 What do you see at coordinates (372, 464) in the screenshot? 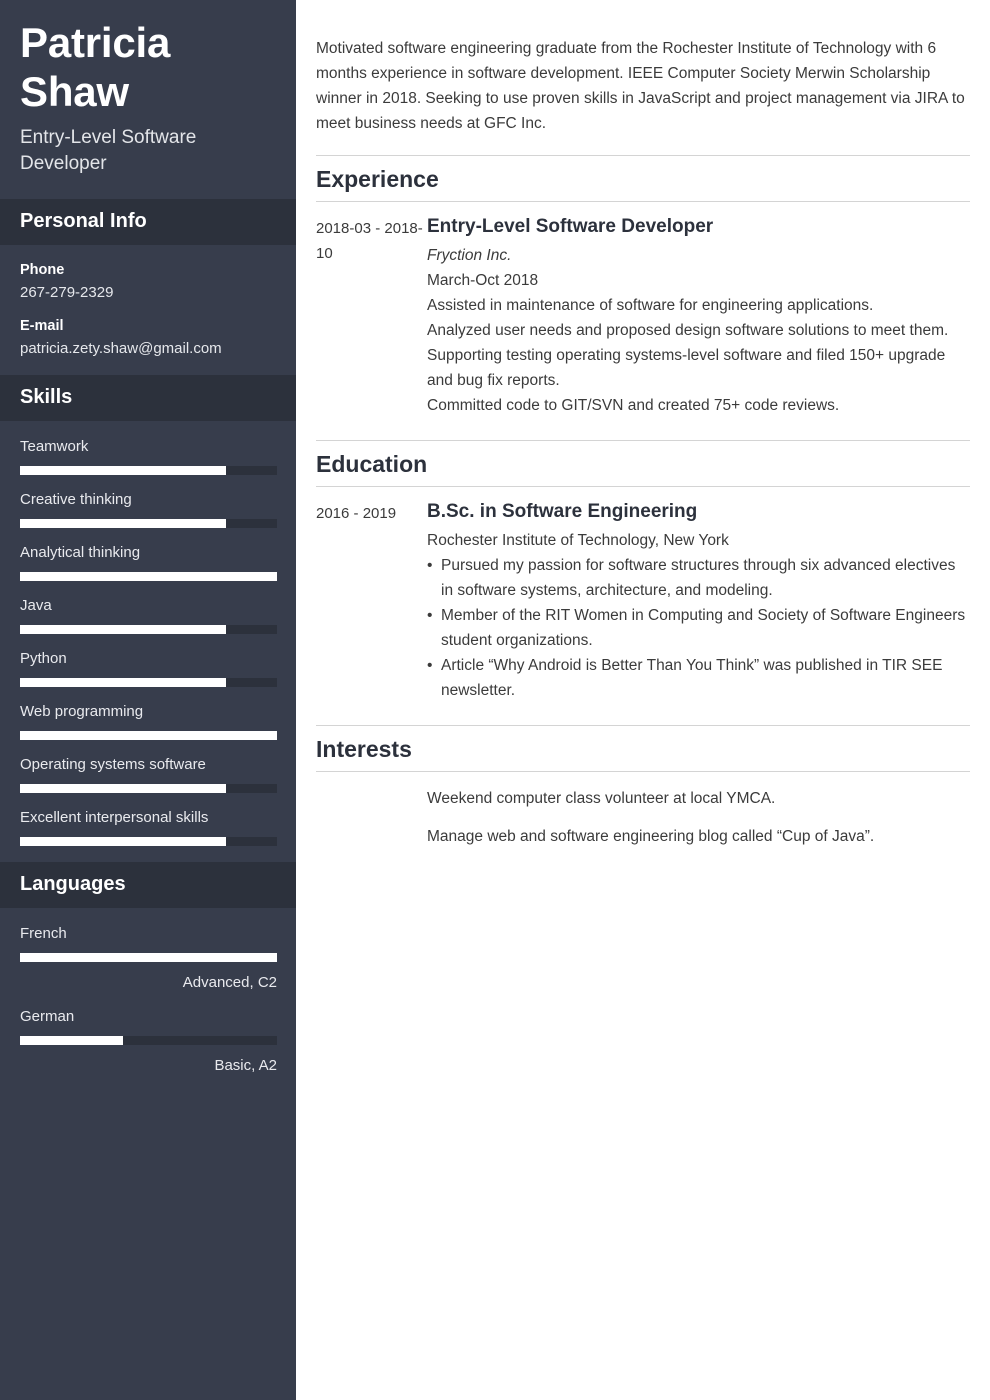
I see `education-heading: Education` at bounding box center [372, 464].